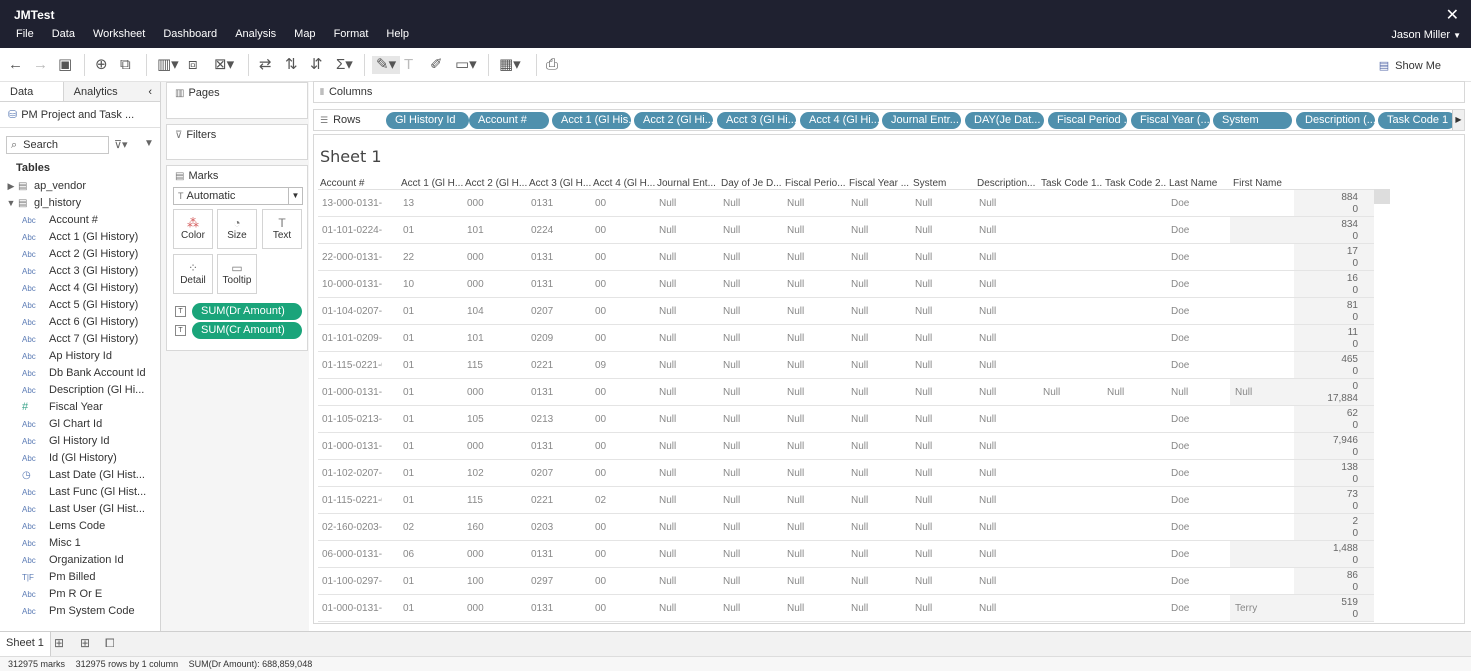  I want to click on highlight-icon: ✎▾, so click(386, 65).